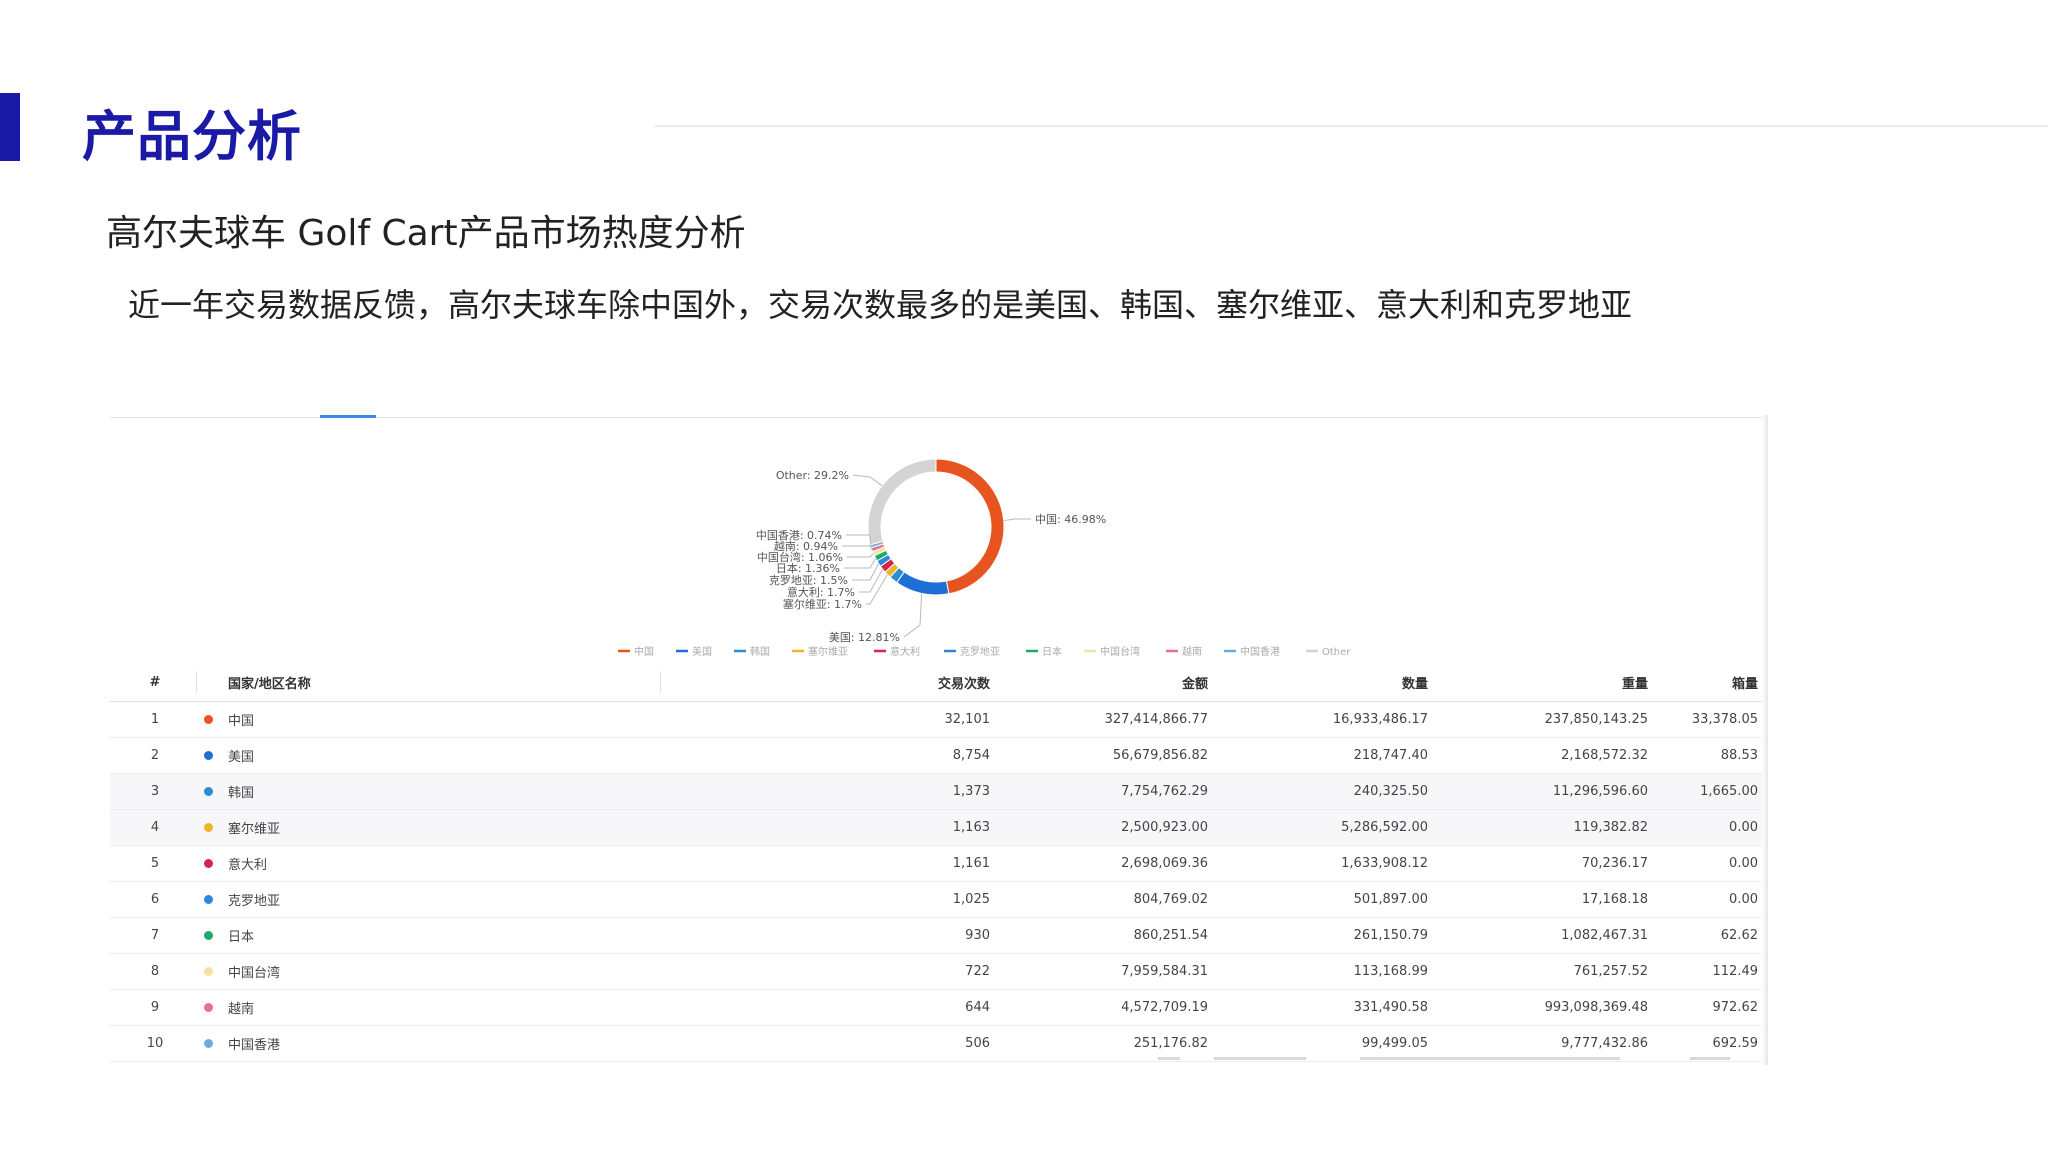  Describe the element at coordinates (254, 829) in the screenshot. I see `country-name: 塞尔维亚` at that location.